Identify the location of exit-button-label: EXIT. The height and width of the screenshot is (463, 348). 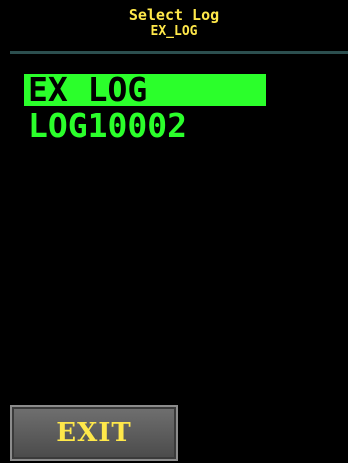
(94, 433).